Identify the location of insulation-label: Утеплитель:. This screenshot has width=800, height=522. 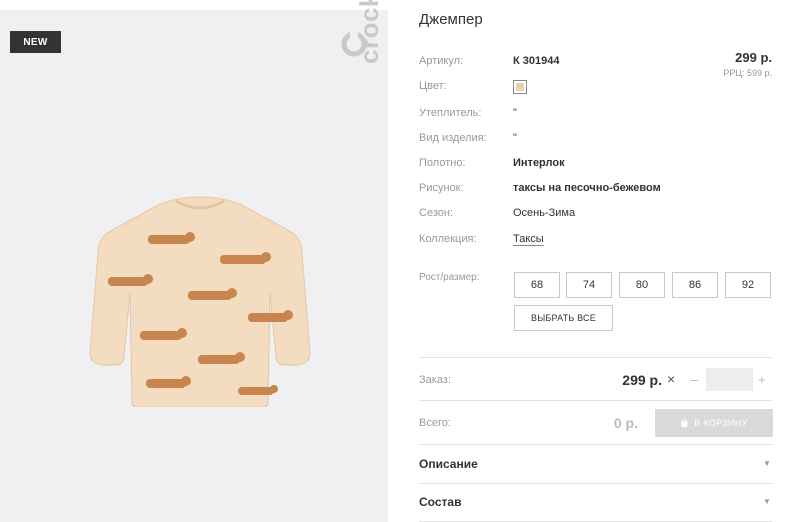
(450, 113).